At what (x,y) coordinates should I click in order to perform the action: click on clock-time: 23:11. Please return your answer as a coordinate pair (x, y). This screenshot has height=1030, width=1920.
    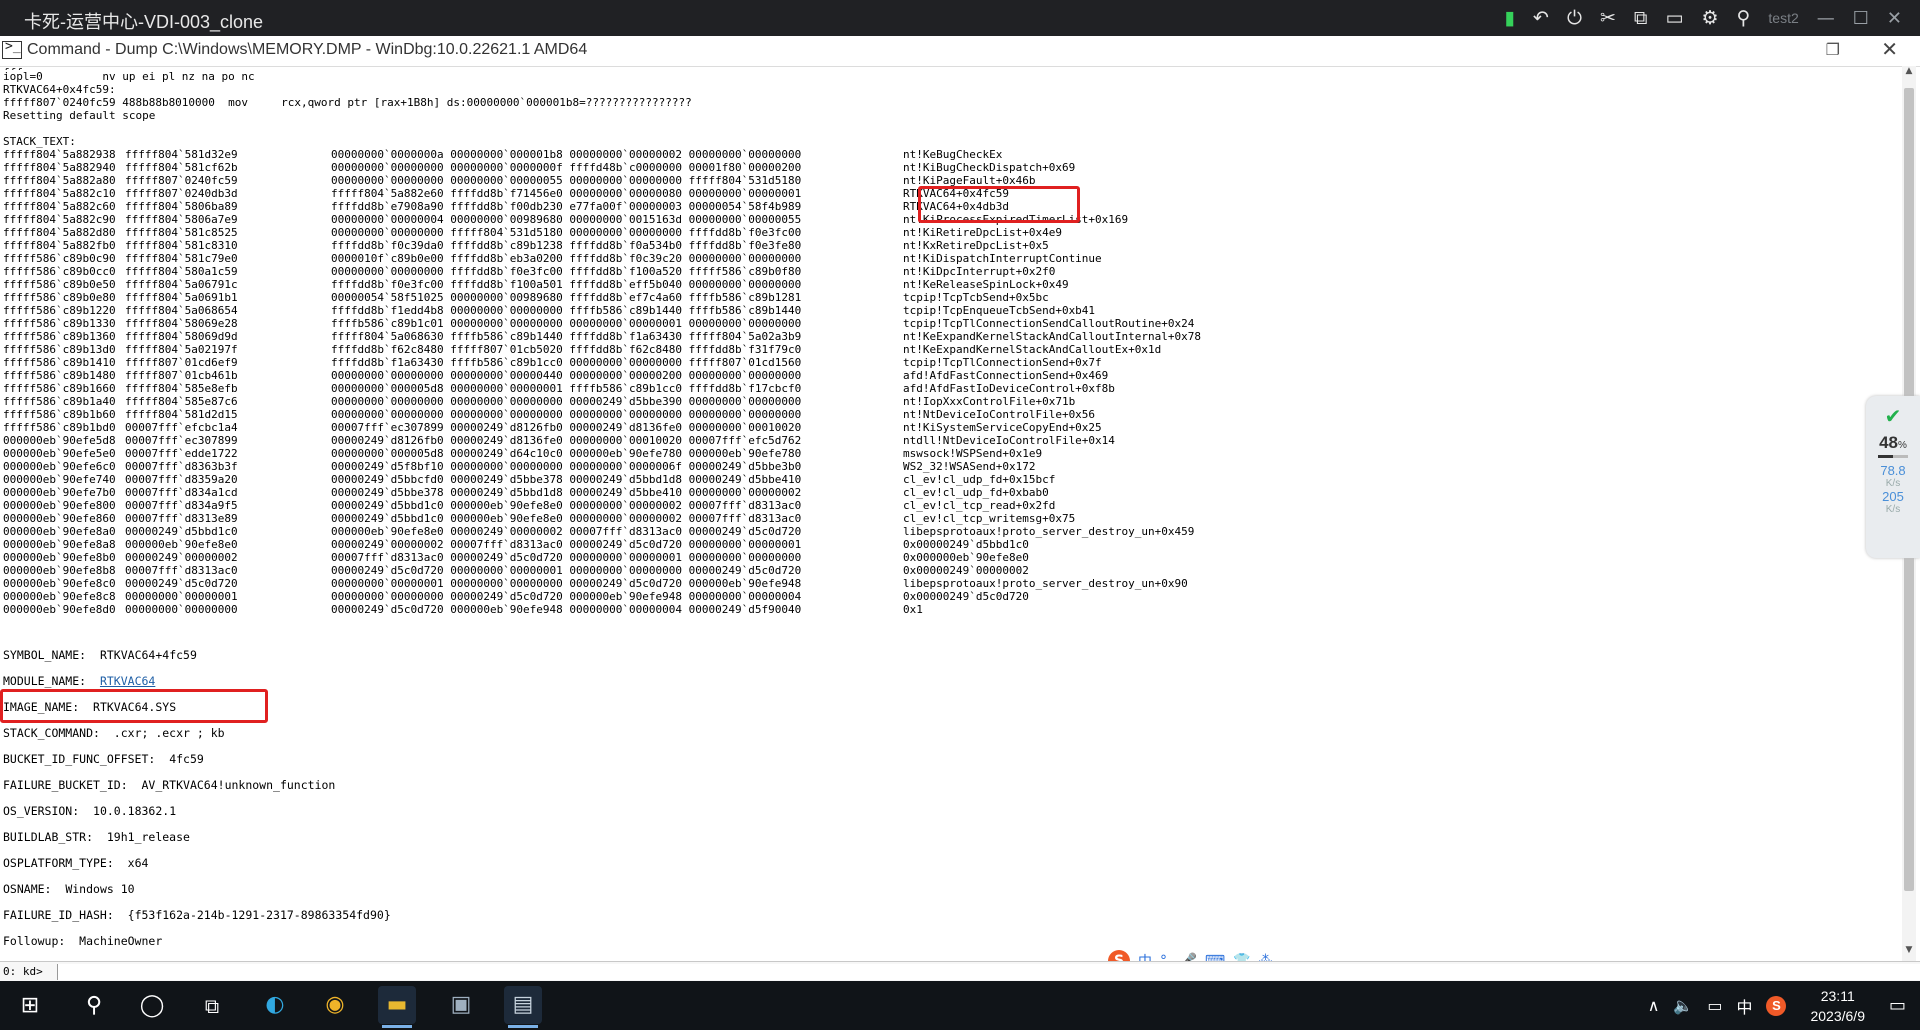
    Looking at the image, I should click on (1837, 995).